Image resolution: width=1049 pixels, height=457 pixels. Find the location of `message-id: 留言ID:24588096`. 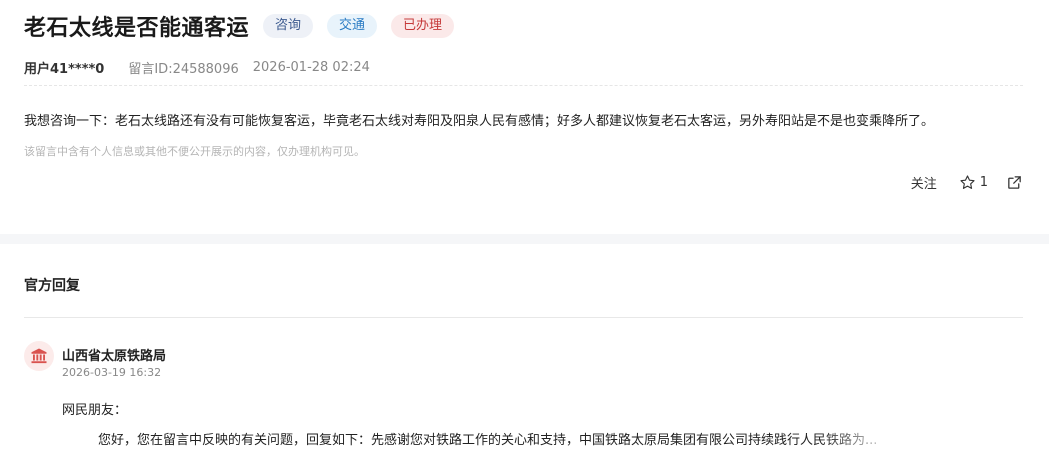

message-id: 留言ID:24588096 is located at coordinates (183, 69).